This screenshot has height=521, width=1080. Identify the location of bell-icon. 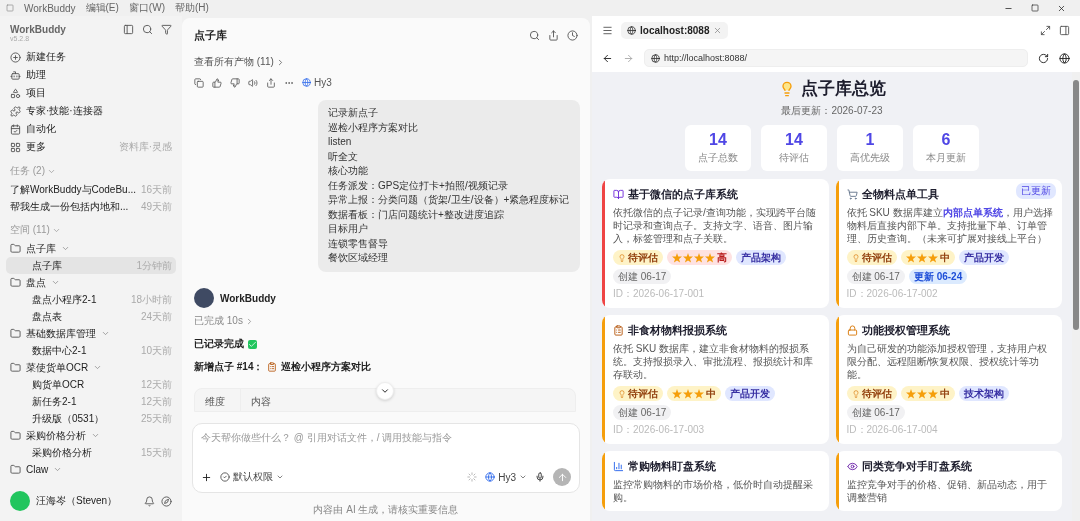
(149, 501).